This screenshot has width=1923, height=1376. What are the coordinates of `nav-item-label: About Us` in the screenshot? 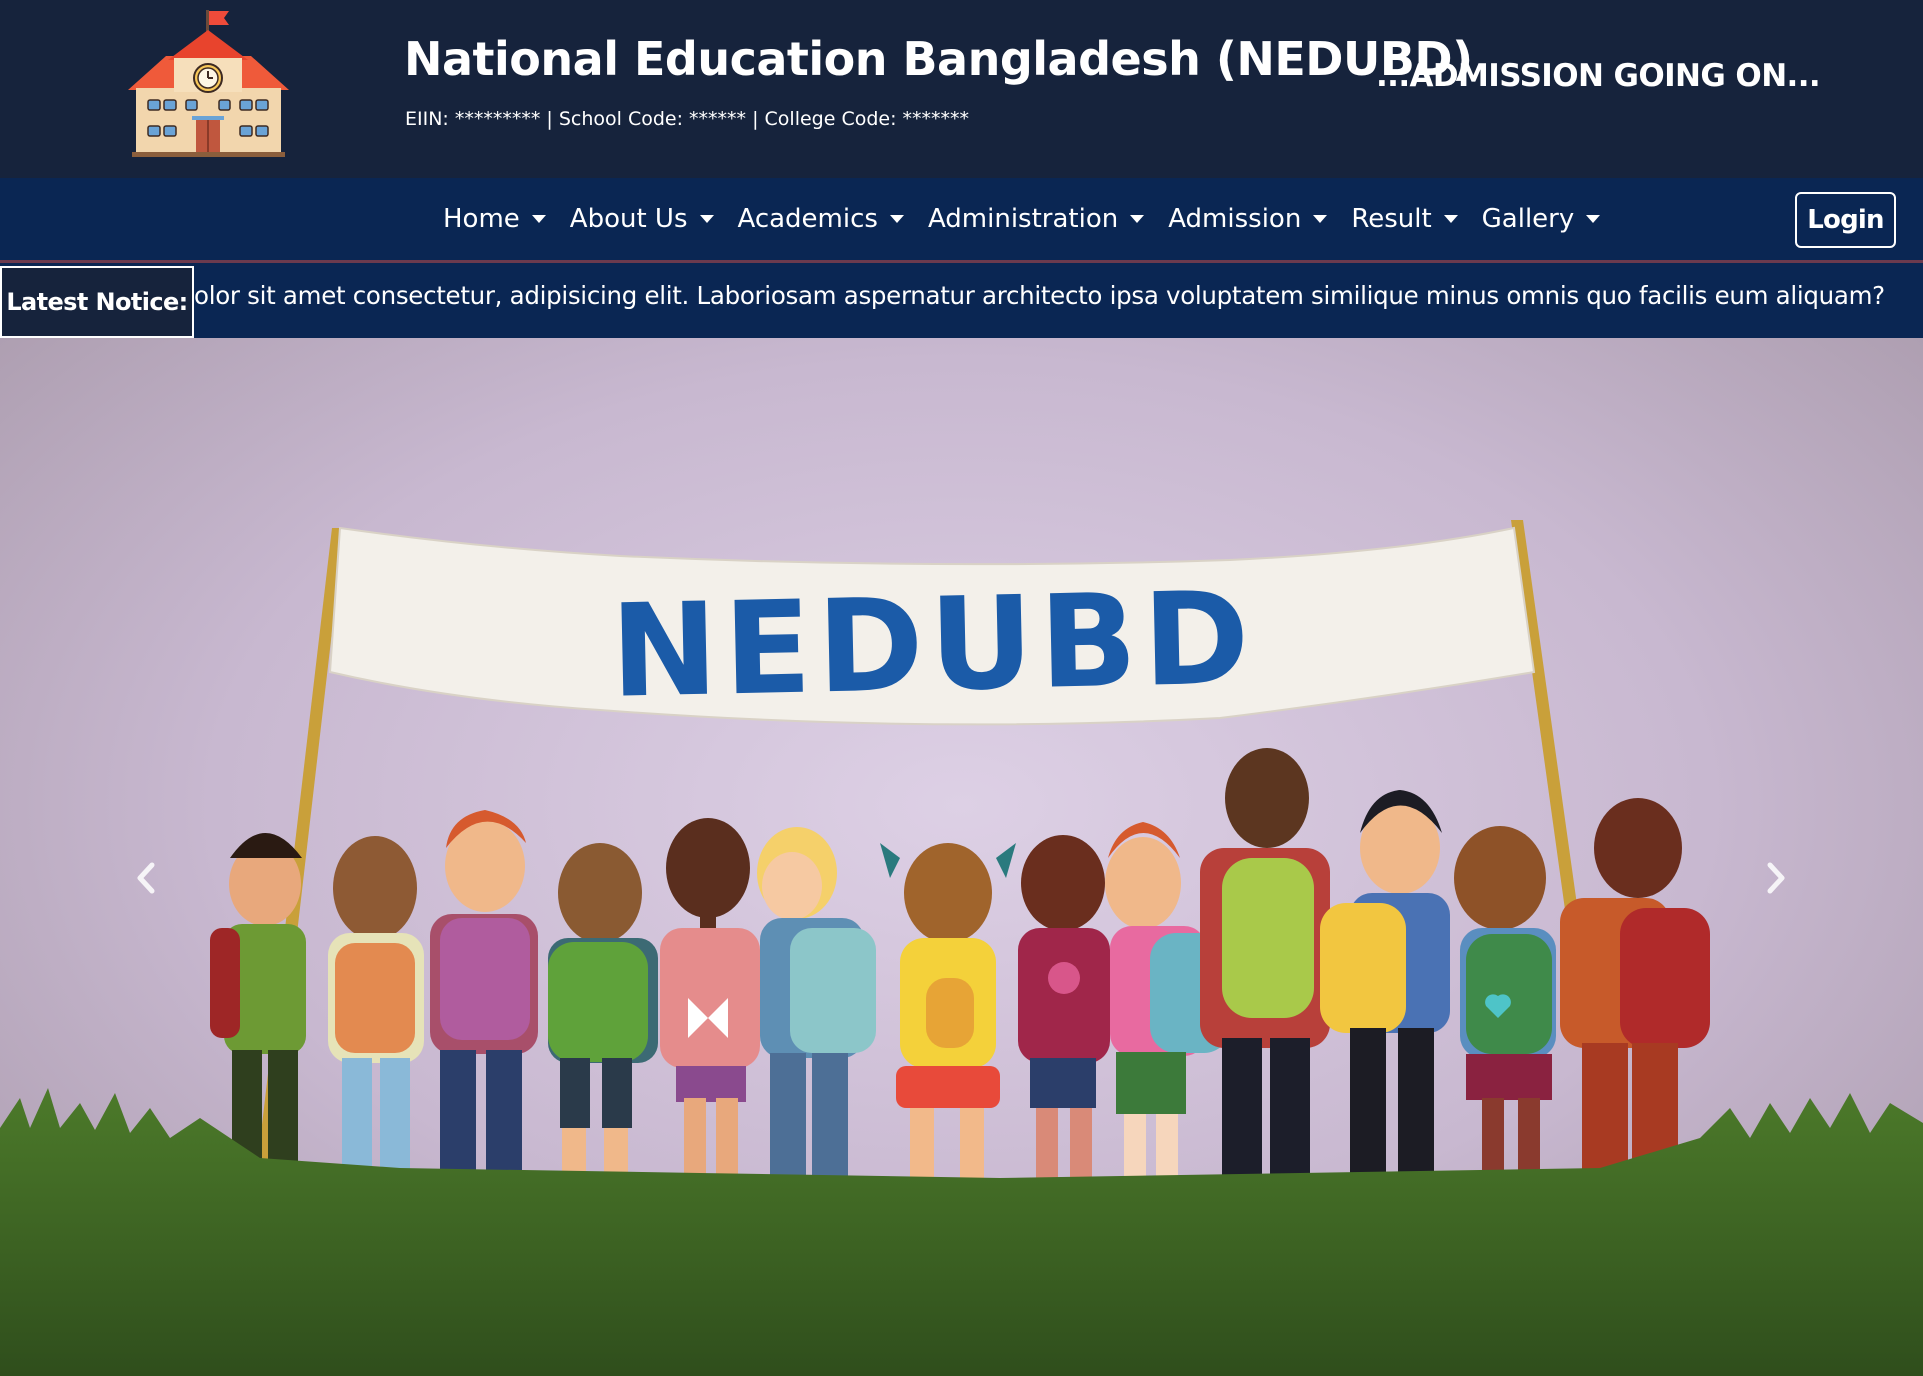 It's located at (628, 219).